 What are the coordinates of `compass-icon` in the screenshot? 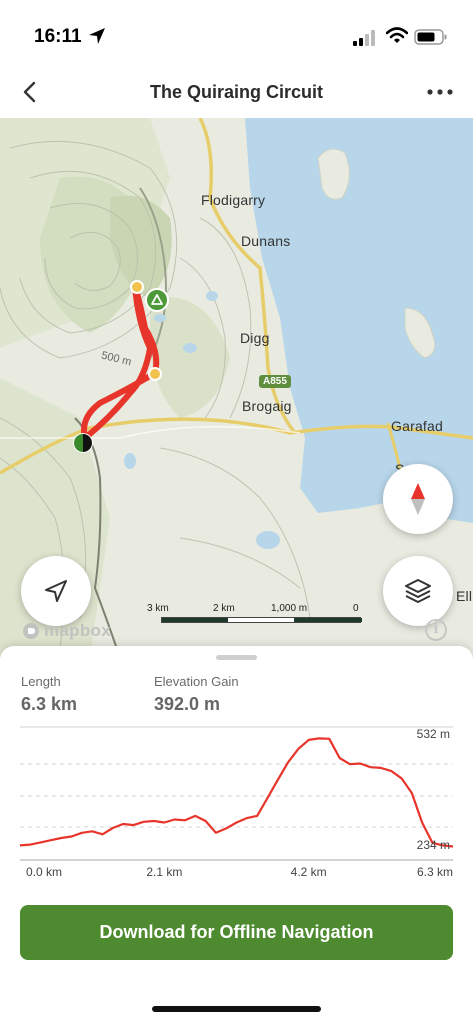 It's located at (418, 499).